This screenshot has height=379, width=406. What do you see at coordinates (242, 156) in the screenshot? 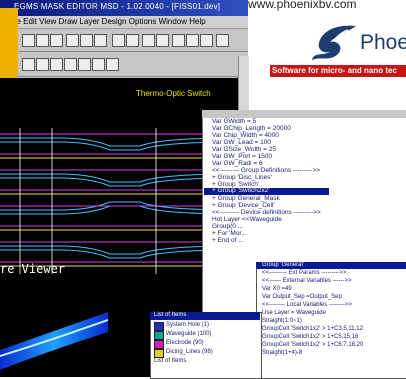
I see `code-line: Var GW_Port = 1500` at bounding box center [242, 156].